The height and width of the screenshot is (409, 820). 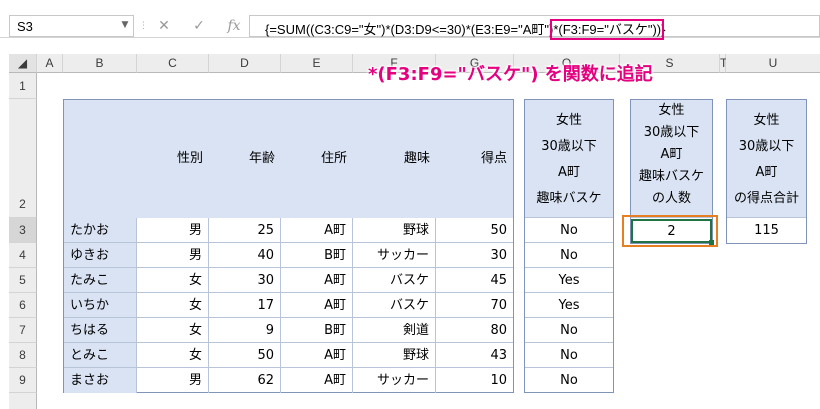 What do you see at coordinates (766, 198) in the screenshot?
I see `u-header-line: の得点合計` at bounding box center [766, 198].